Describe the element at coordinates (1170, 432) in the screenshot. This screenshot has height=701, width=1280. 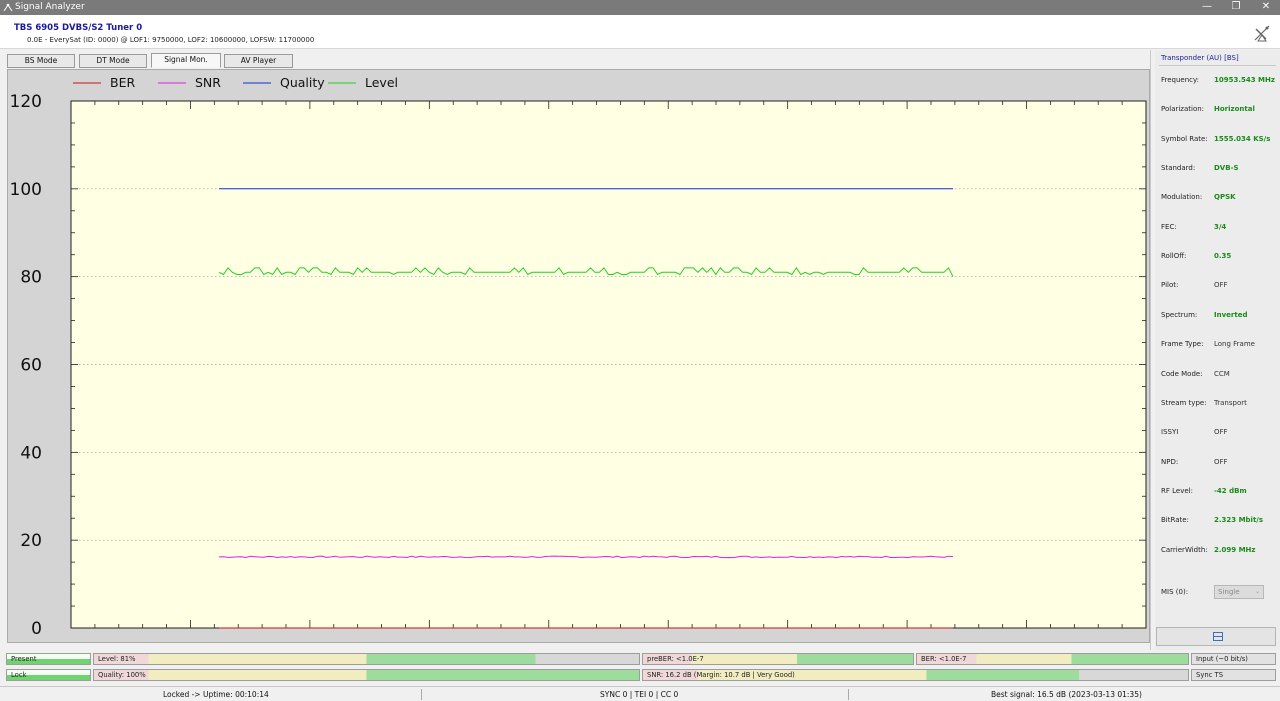
I see `prop-label: ISSYI` at that location.